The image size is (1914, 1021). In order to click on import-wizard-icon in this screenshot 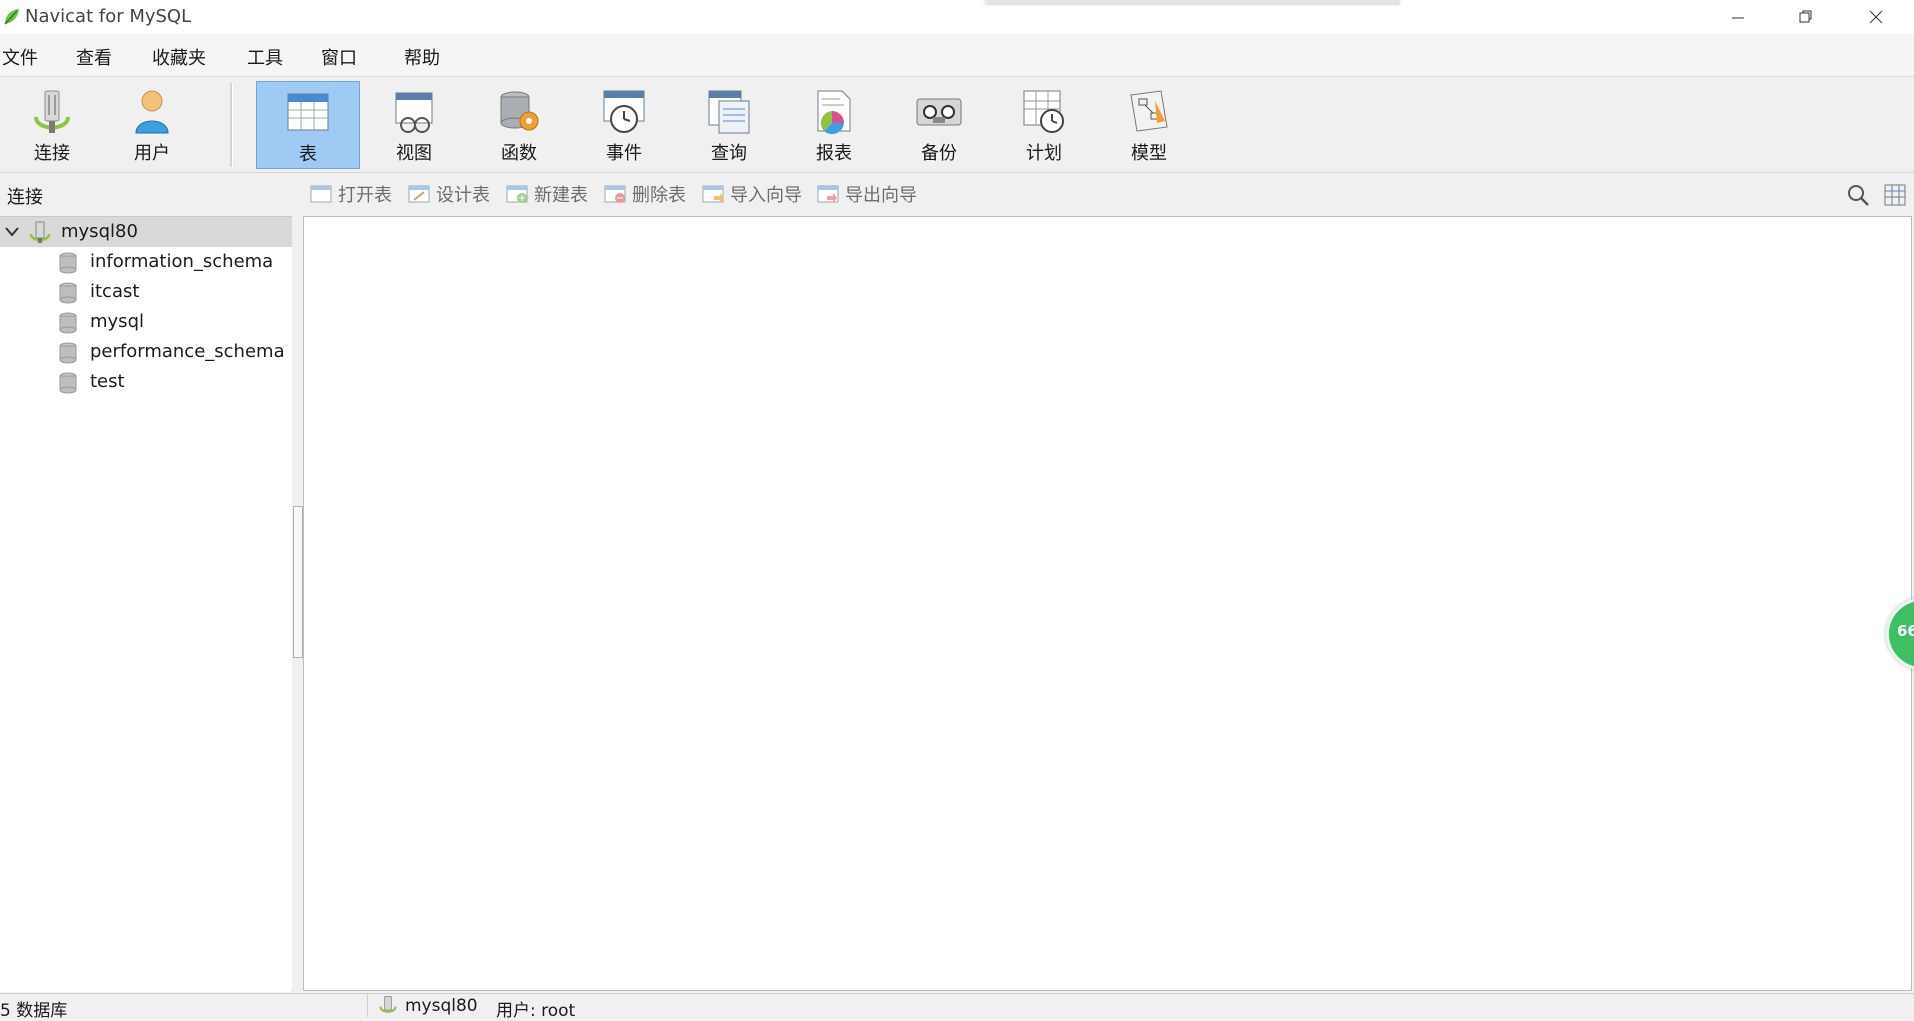, I will do `click(713, 194)`.